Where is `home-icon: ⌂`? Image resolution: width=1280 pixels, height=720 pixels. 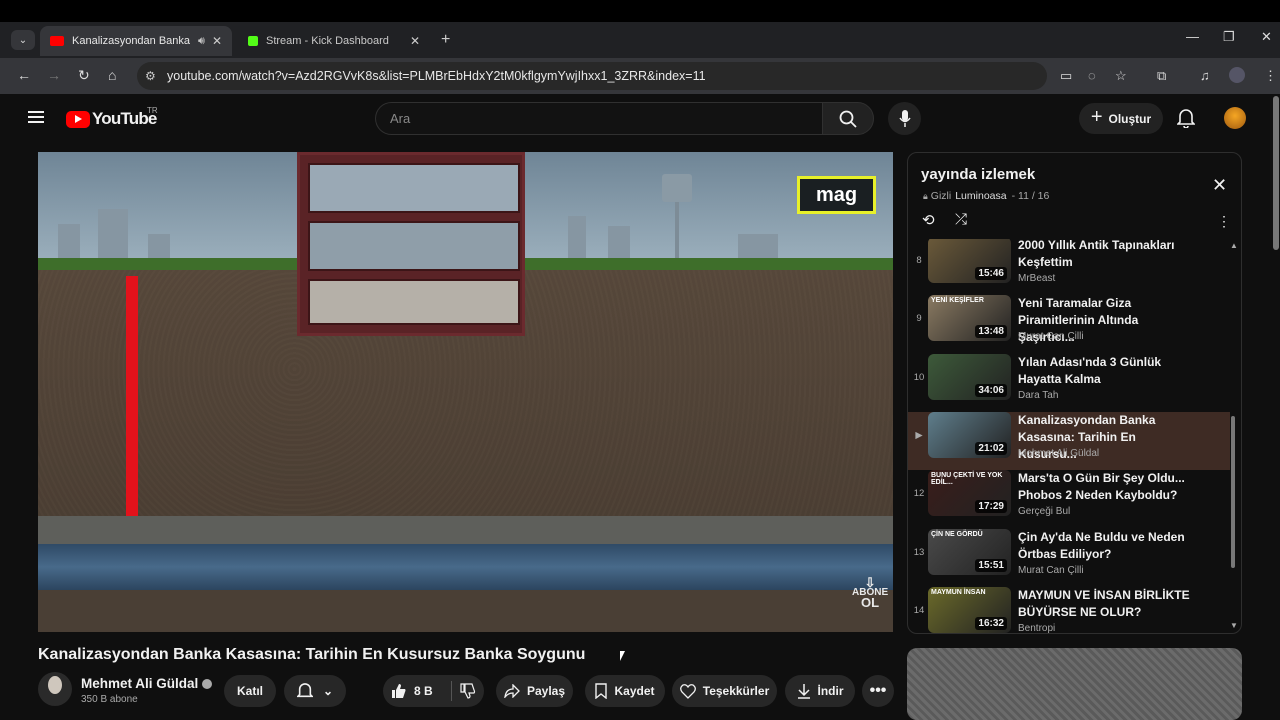
home-icon: ⌂ is located at coordinates (112, 75).